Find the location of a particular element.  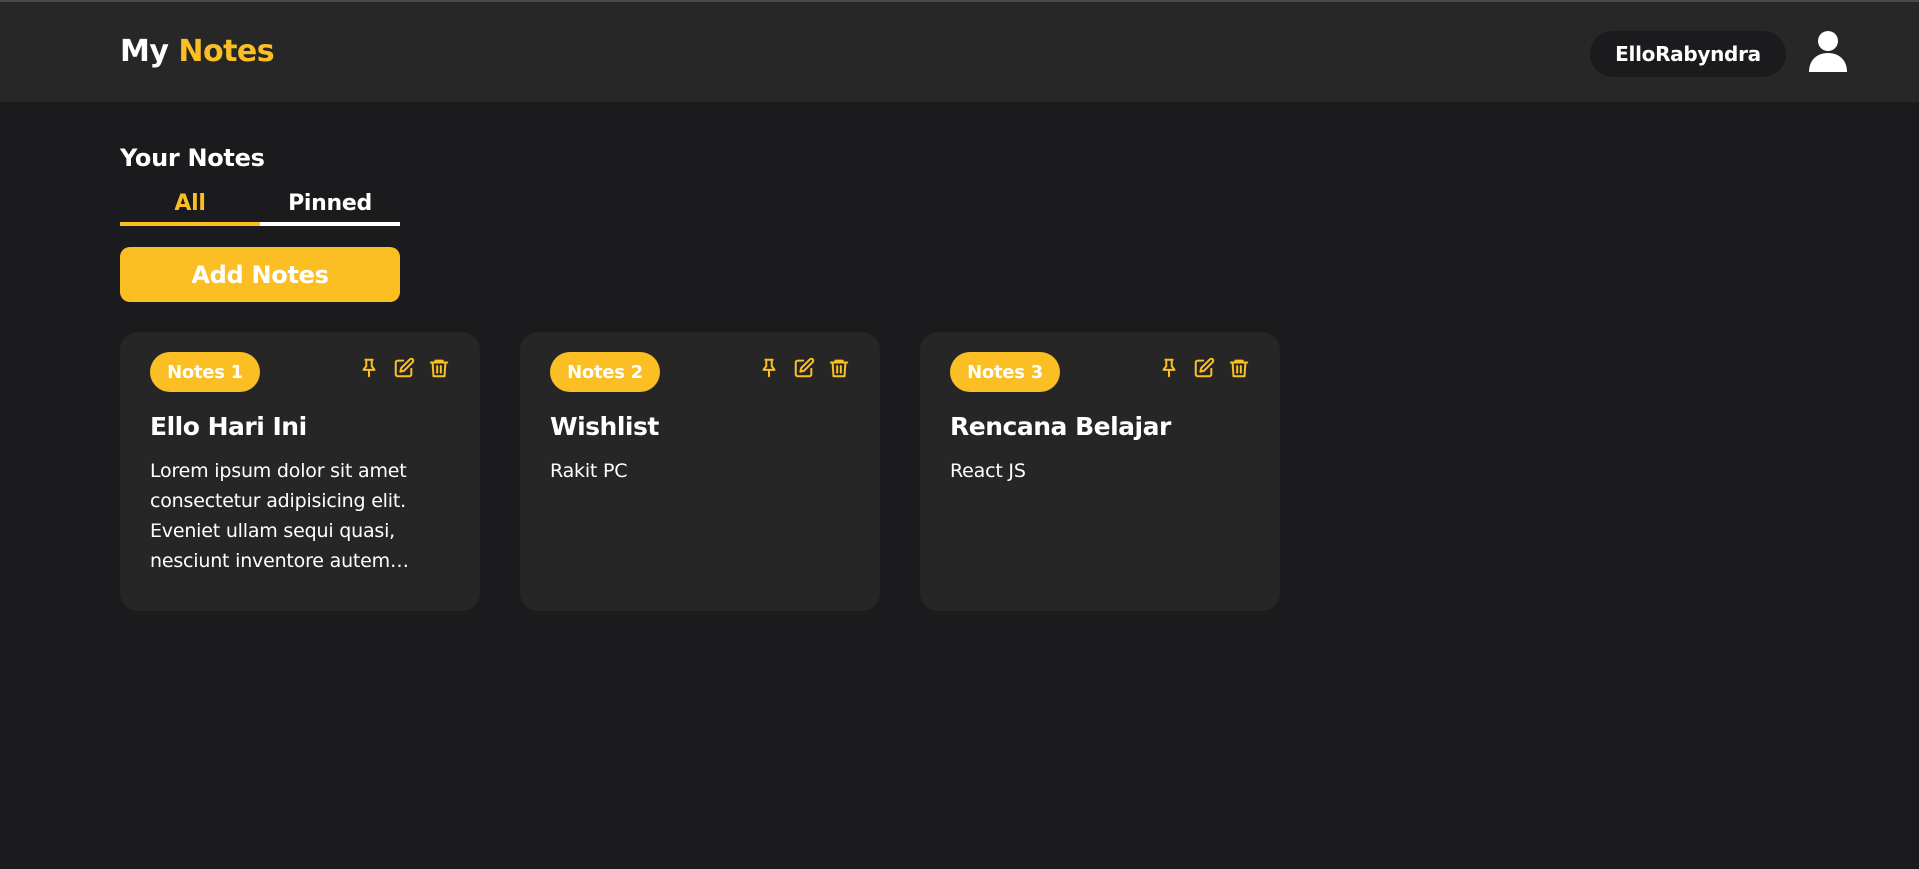

note-body: React JS is located at coordinates (988, 471).